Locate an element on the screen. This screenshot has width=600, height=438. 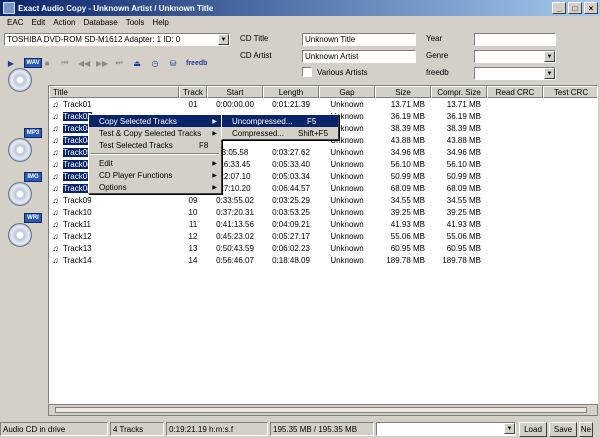
menu-compressed: Compressed... Shift+F5 is located at coordinates (280, 133).